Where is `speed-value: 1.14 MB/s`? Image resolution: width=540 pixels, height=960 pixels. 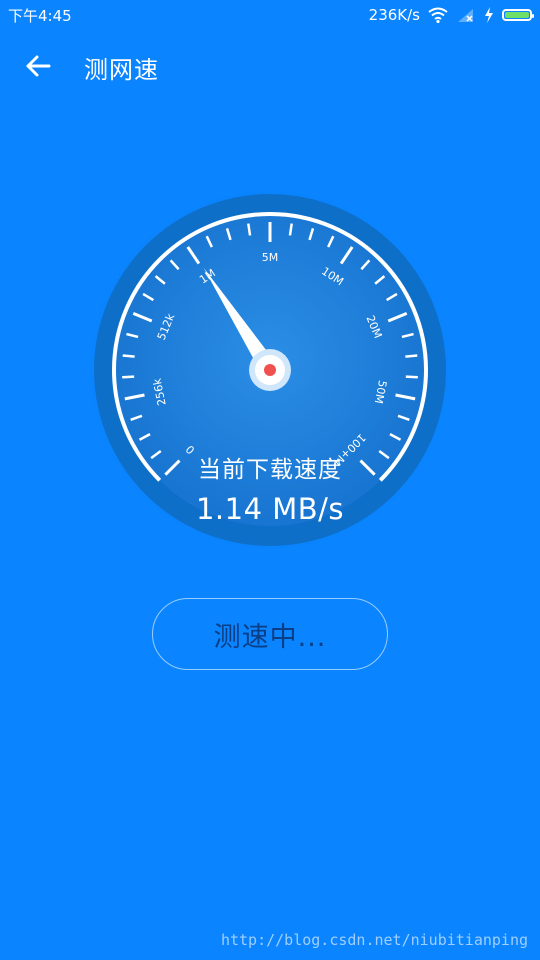
speed-value: 1.14 MB/s is located at coordinates (270, 509).